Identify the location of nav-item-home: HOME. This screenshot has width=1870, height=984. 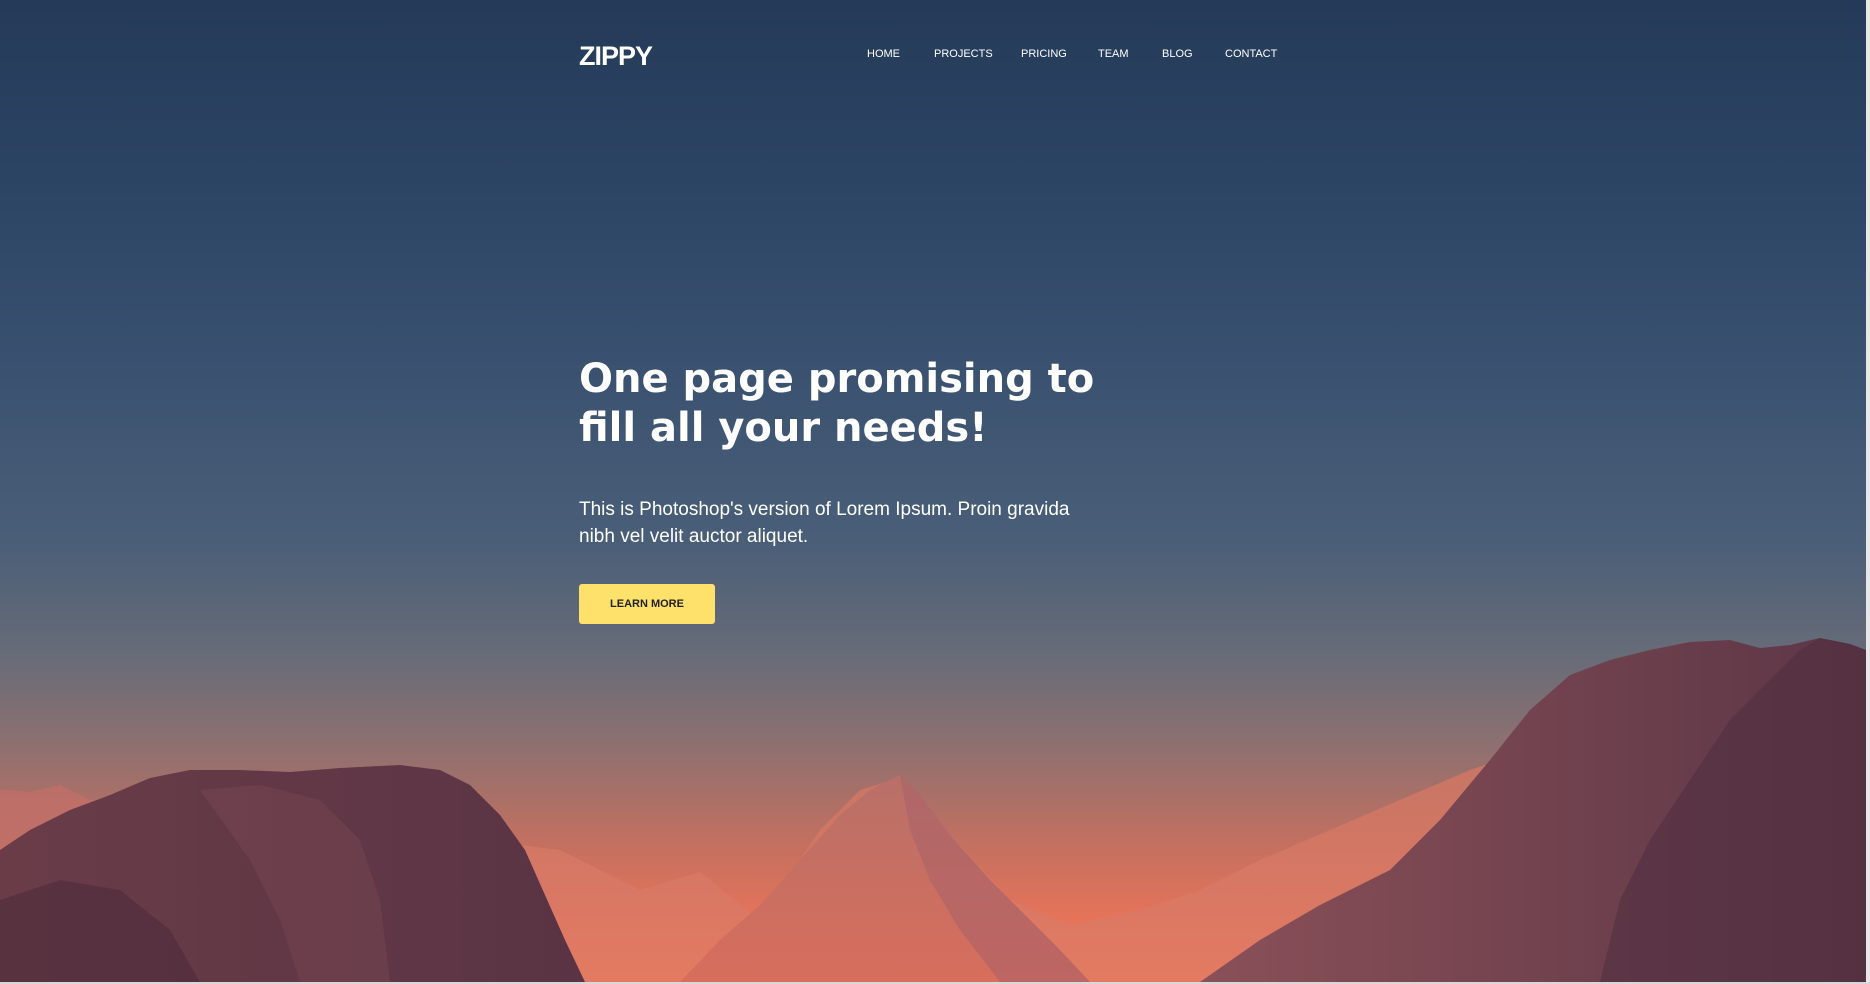
(883, 54).